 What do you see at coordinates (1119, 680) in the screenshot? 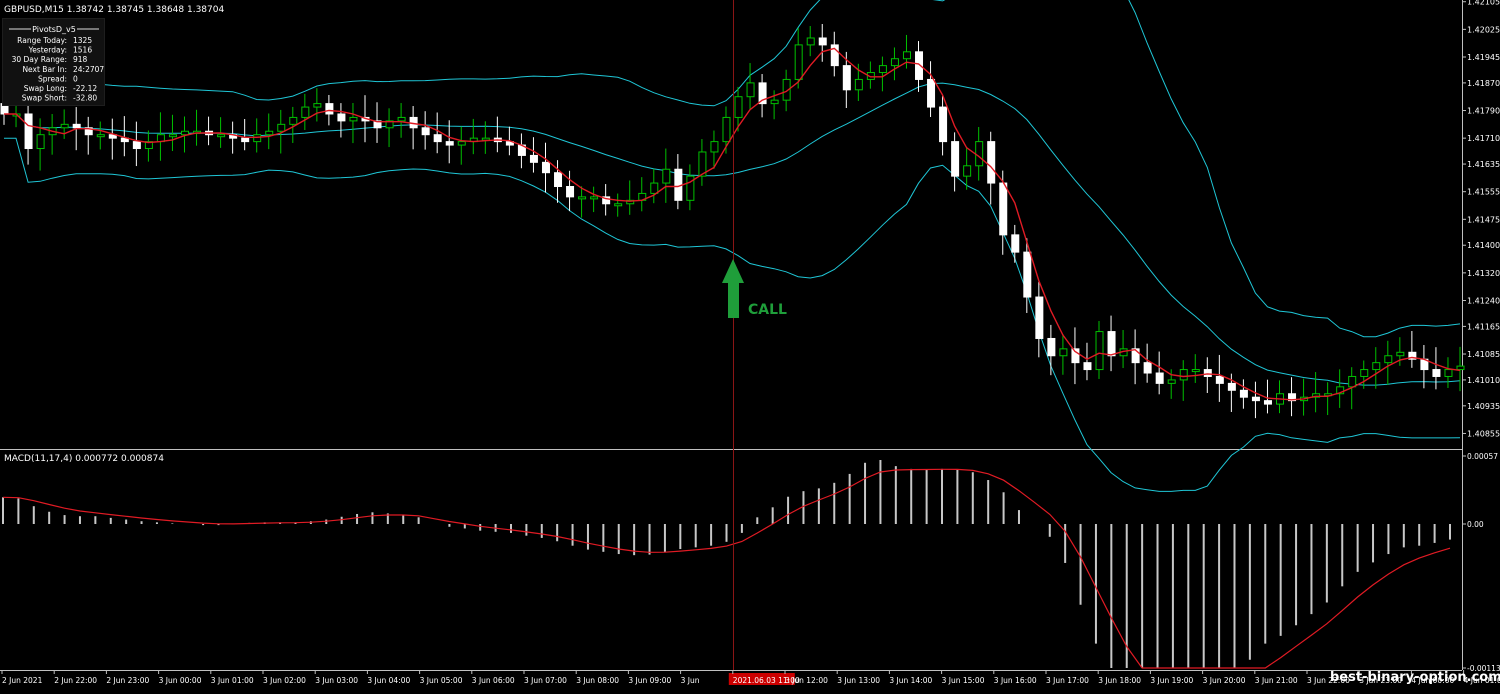
I see `time-tick-label: 3 Jun 18:00` at bounding box center [1119, 680].